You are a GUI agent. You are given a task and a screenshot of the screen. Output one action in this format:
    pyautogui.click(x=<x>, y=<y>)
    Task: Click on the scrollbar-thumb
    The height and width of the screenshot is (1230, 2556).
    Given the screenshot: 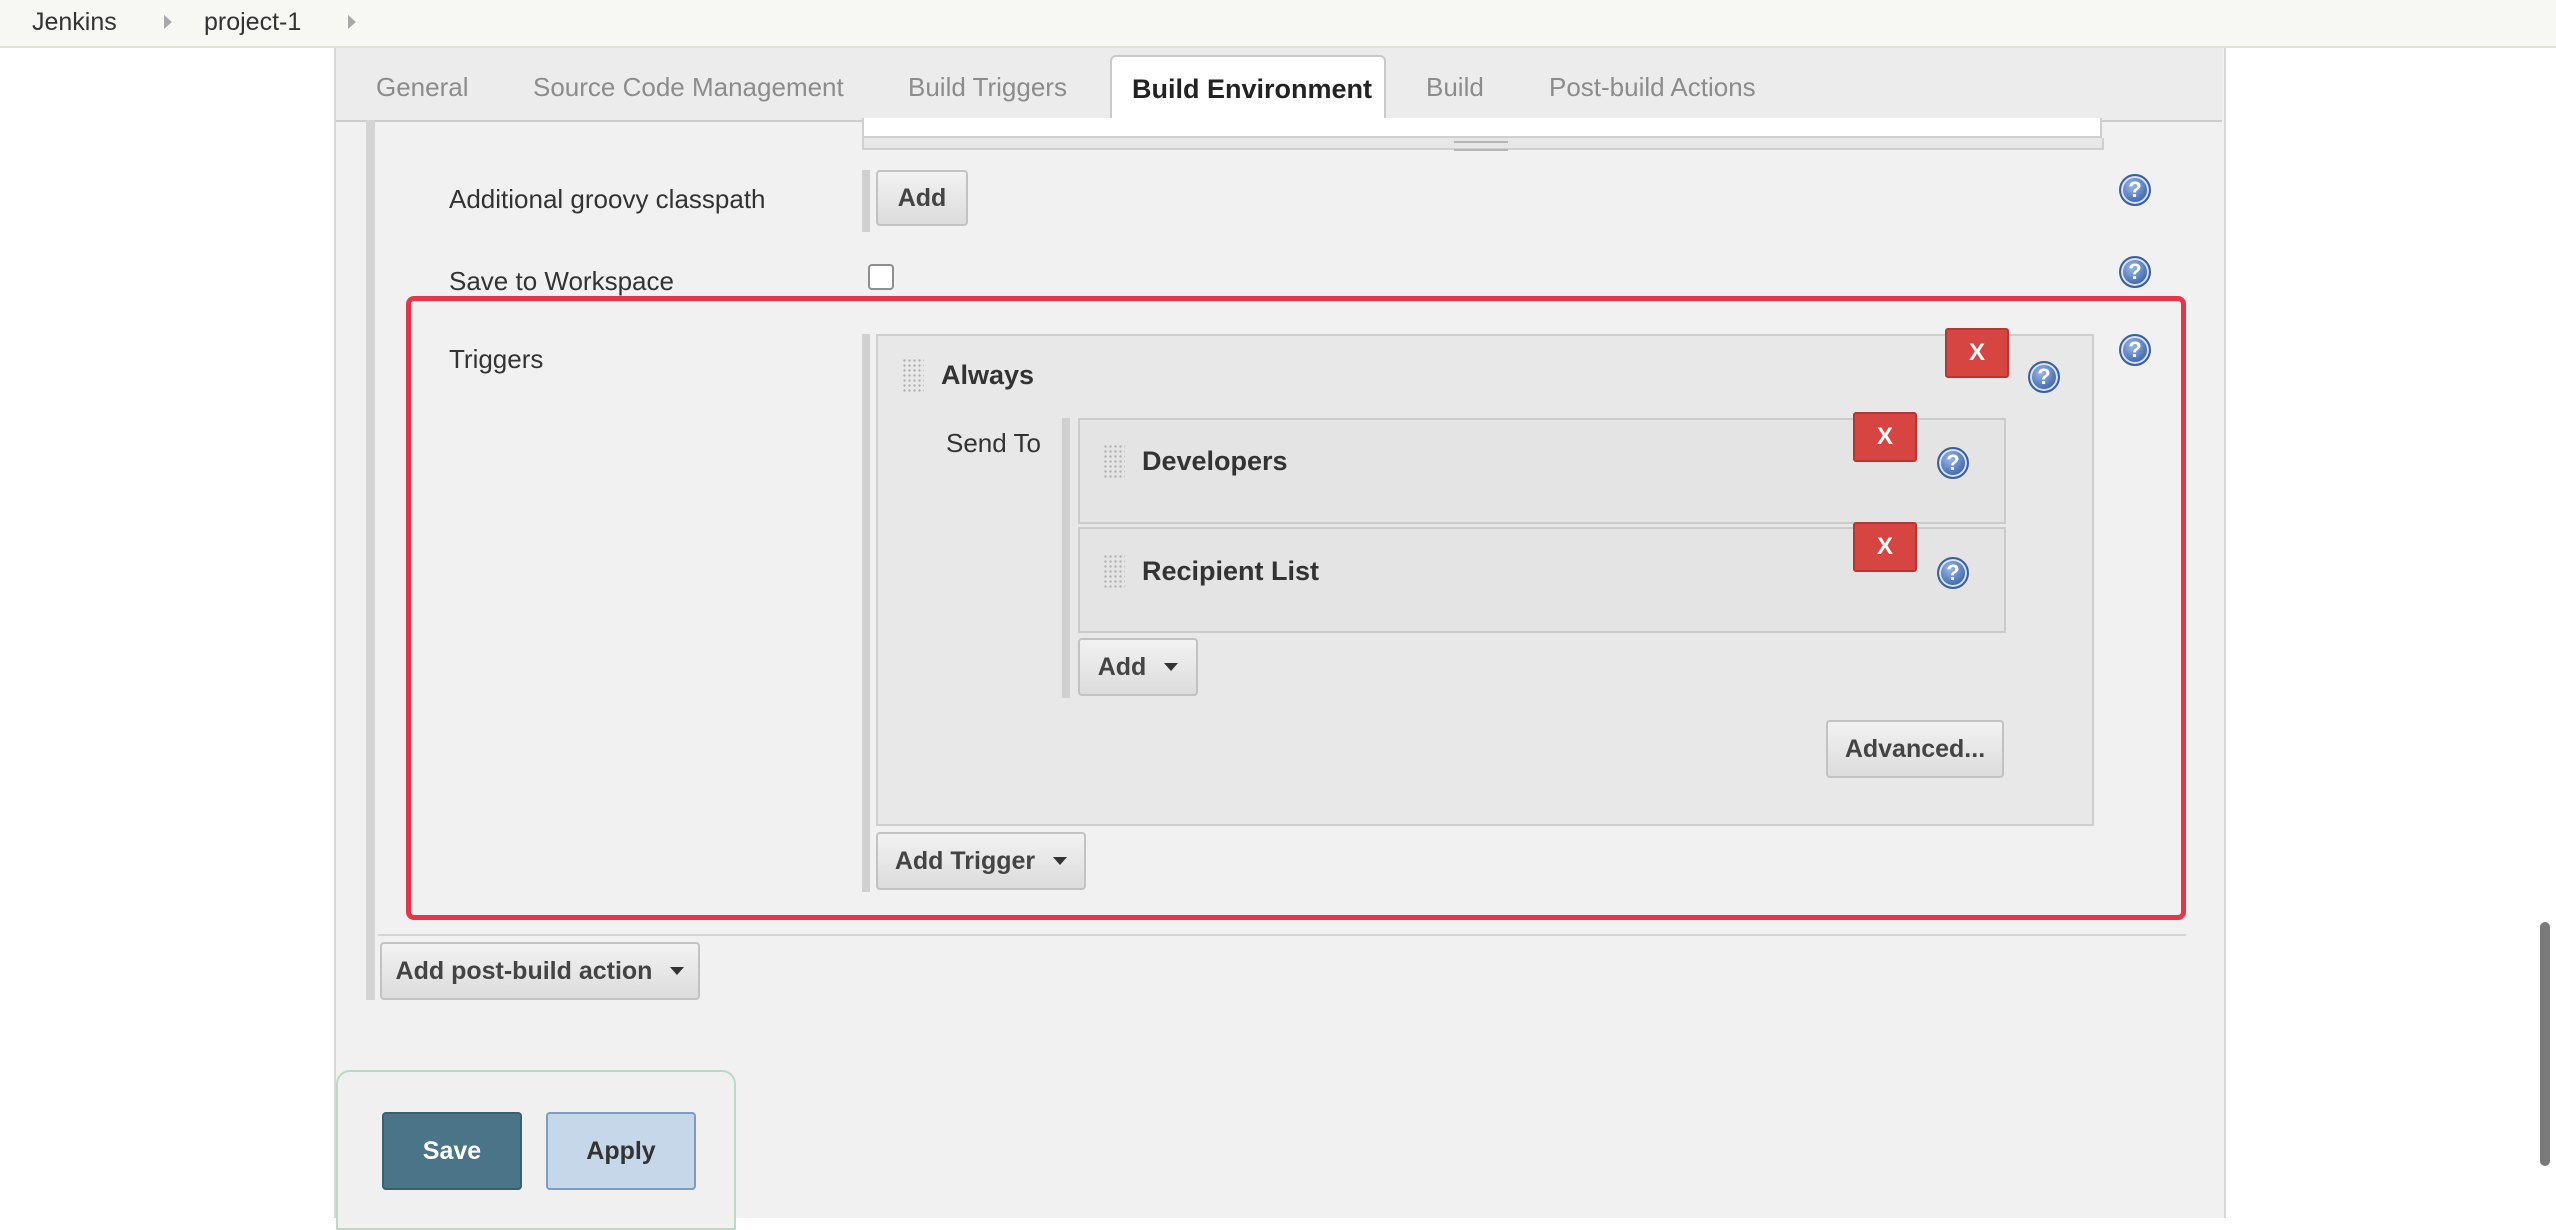 What is the action you would take?
    pyautogui.click(x=2545, y=1044)
    